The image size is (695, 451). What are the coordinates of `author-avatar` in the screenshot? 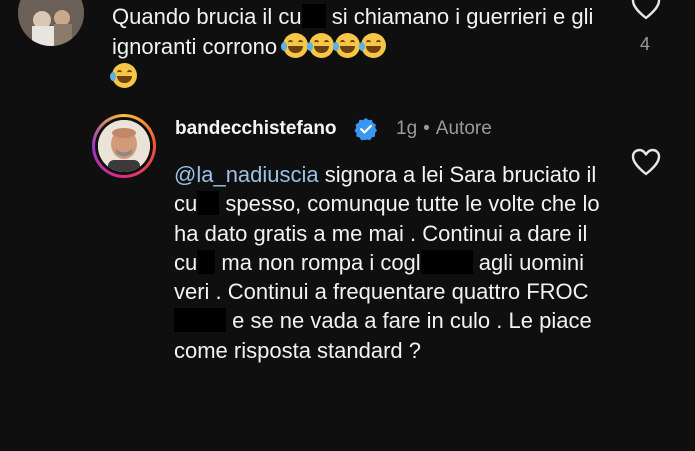 It's located at (124, 146).